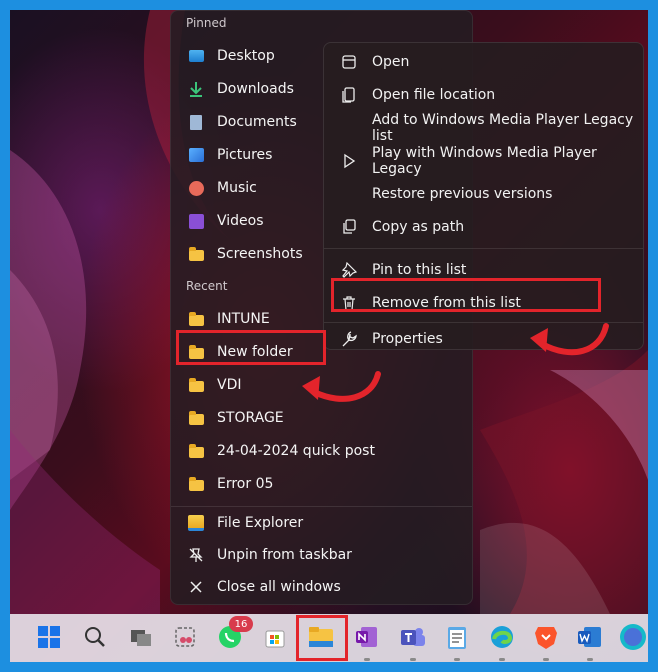  What do you see at coordinates (457, 637) in the screenshot?
I see `notepad-icon` at bounding box center [457, 637].